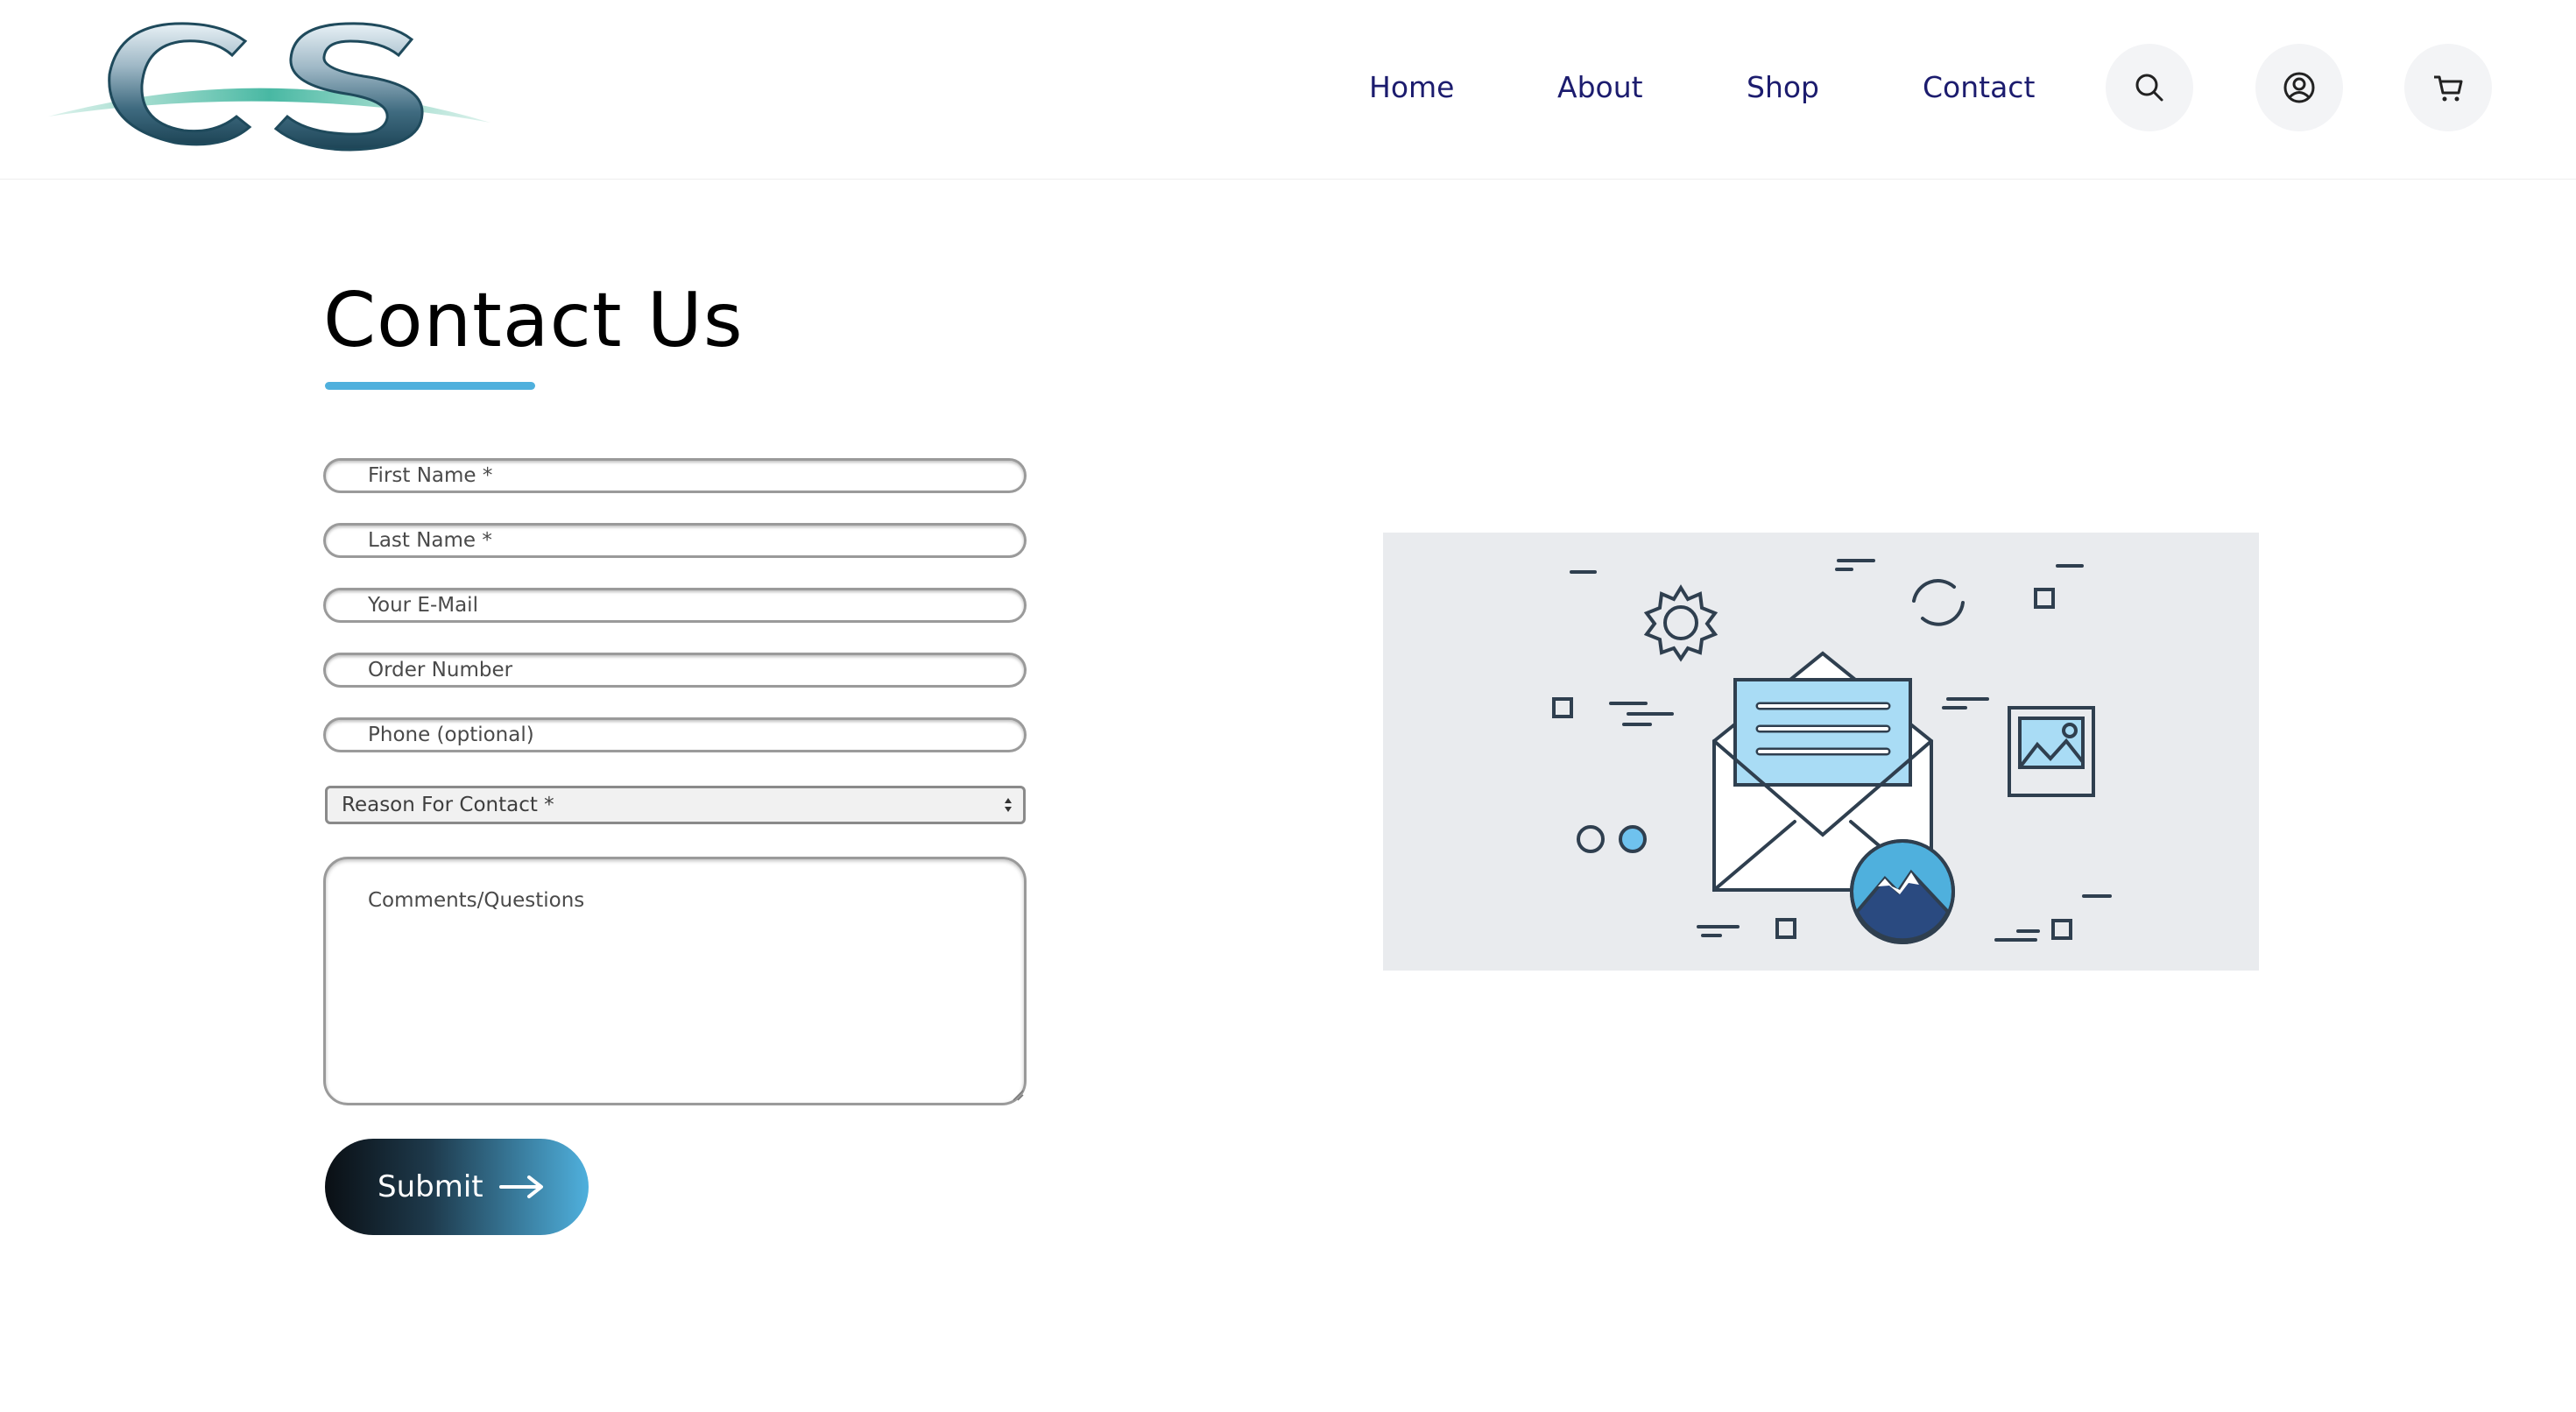 The height and width of the screenshot is (1412, 2576). Describe the element at coordinates (1783, 88) in the screenshot. I see `nav-shop: Shop` at that location.